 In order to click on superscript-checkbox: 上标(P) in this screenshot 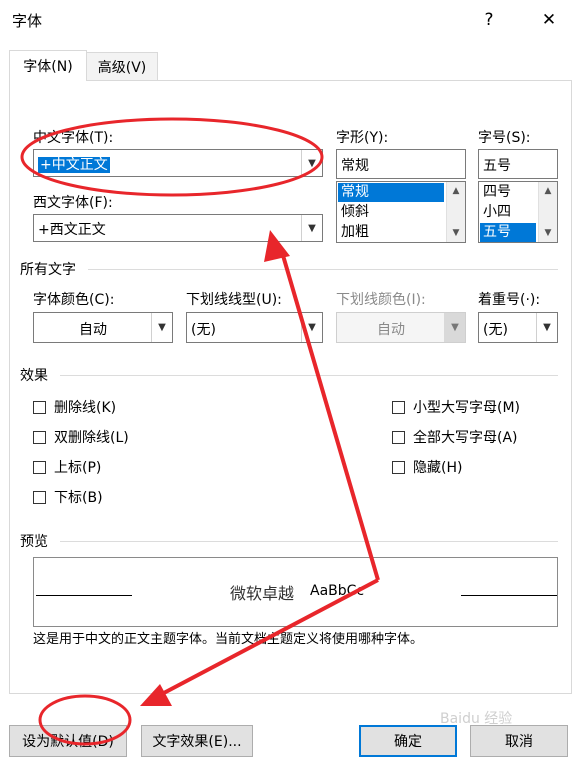, I will do `click(67, 467)`.